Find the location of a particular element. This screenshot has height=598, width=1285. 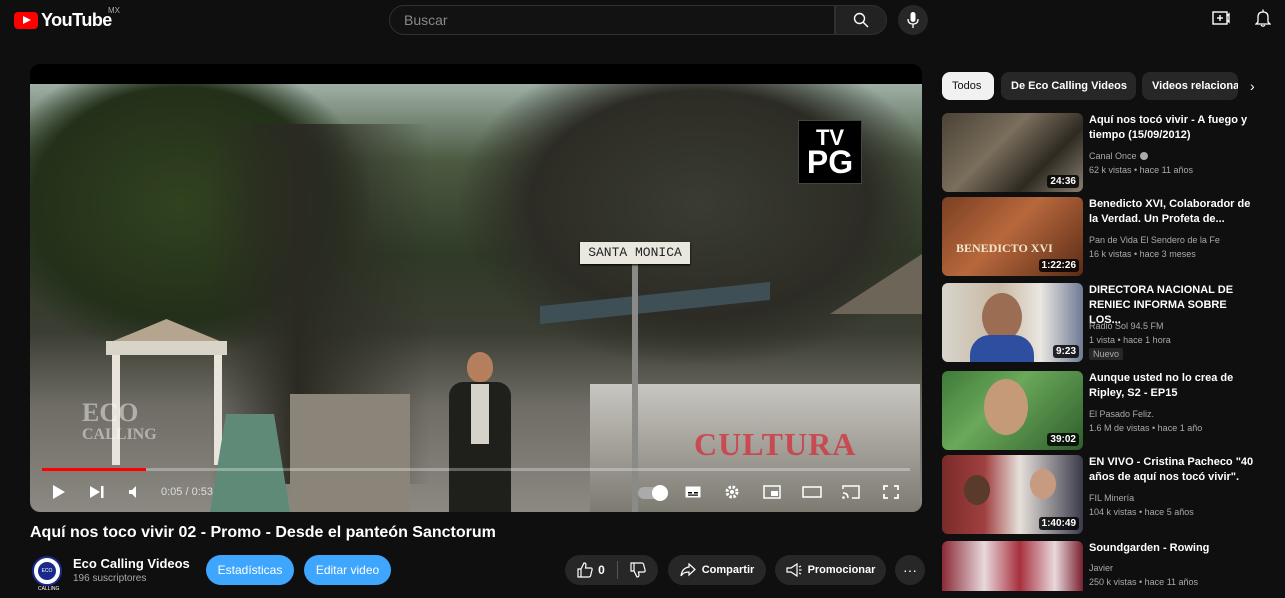

thumbnail-body is located at coordinates (1002, 348).